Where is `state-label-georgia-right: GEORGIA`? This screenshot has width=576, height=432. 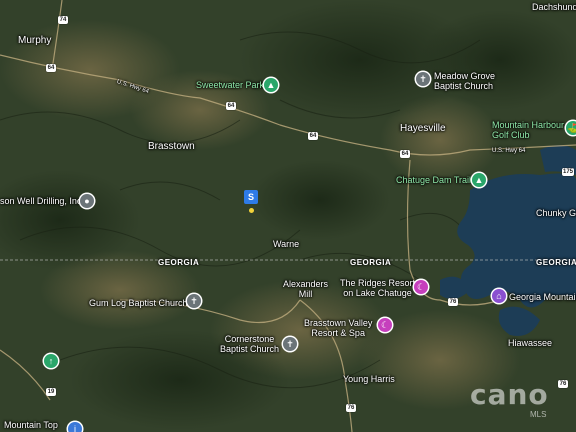
state-label-georgia-right: GEORGIA is located at coordinates (556, 262).